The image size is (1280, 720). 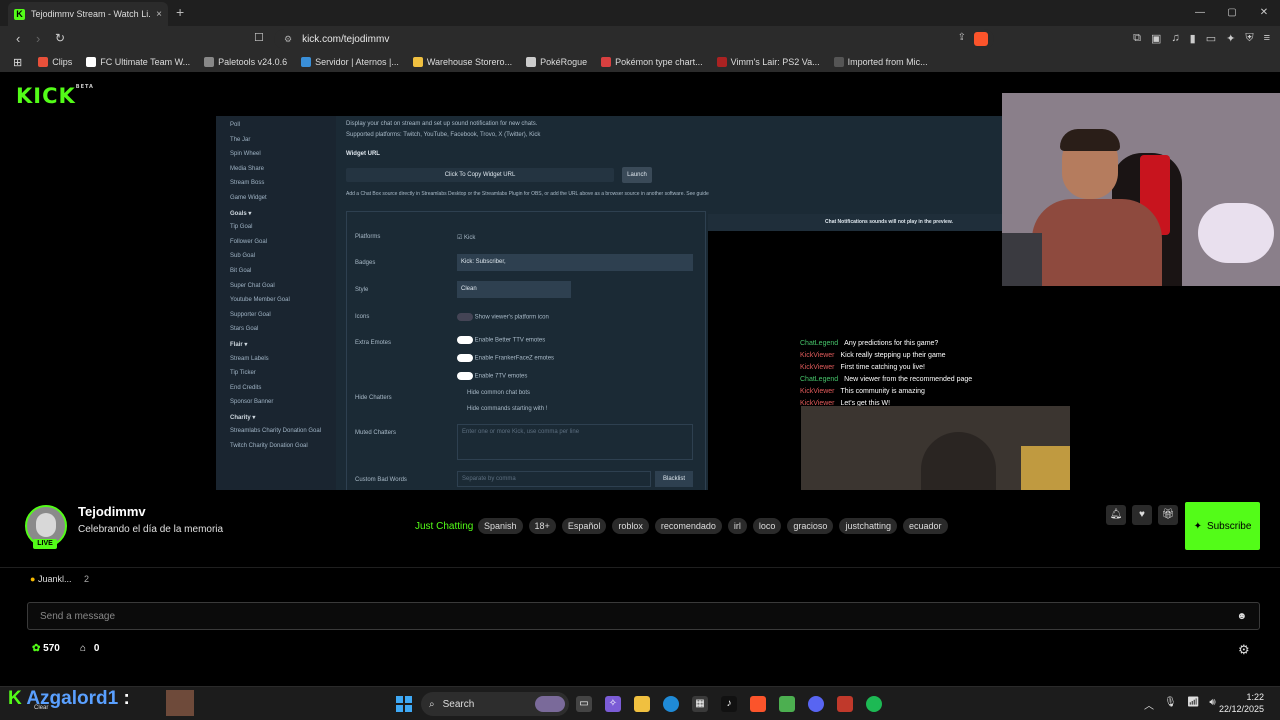 What do you see at coordinates (542, 526) in the screenshot?
I see `stream-tag: 18+` at bounding box center [542, 526].